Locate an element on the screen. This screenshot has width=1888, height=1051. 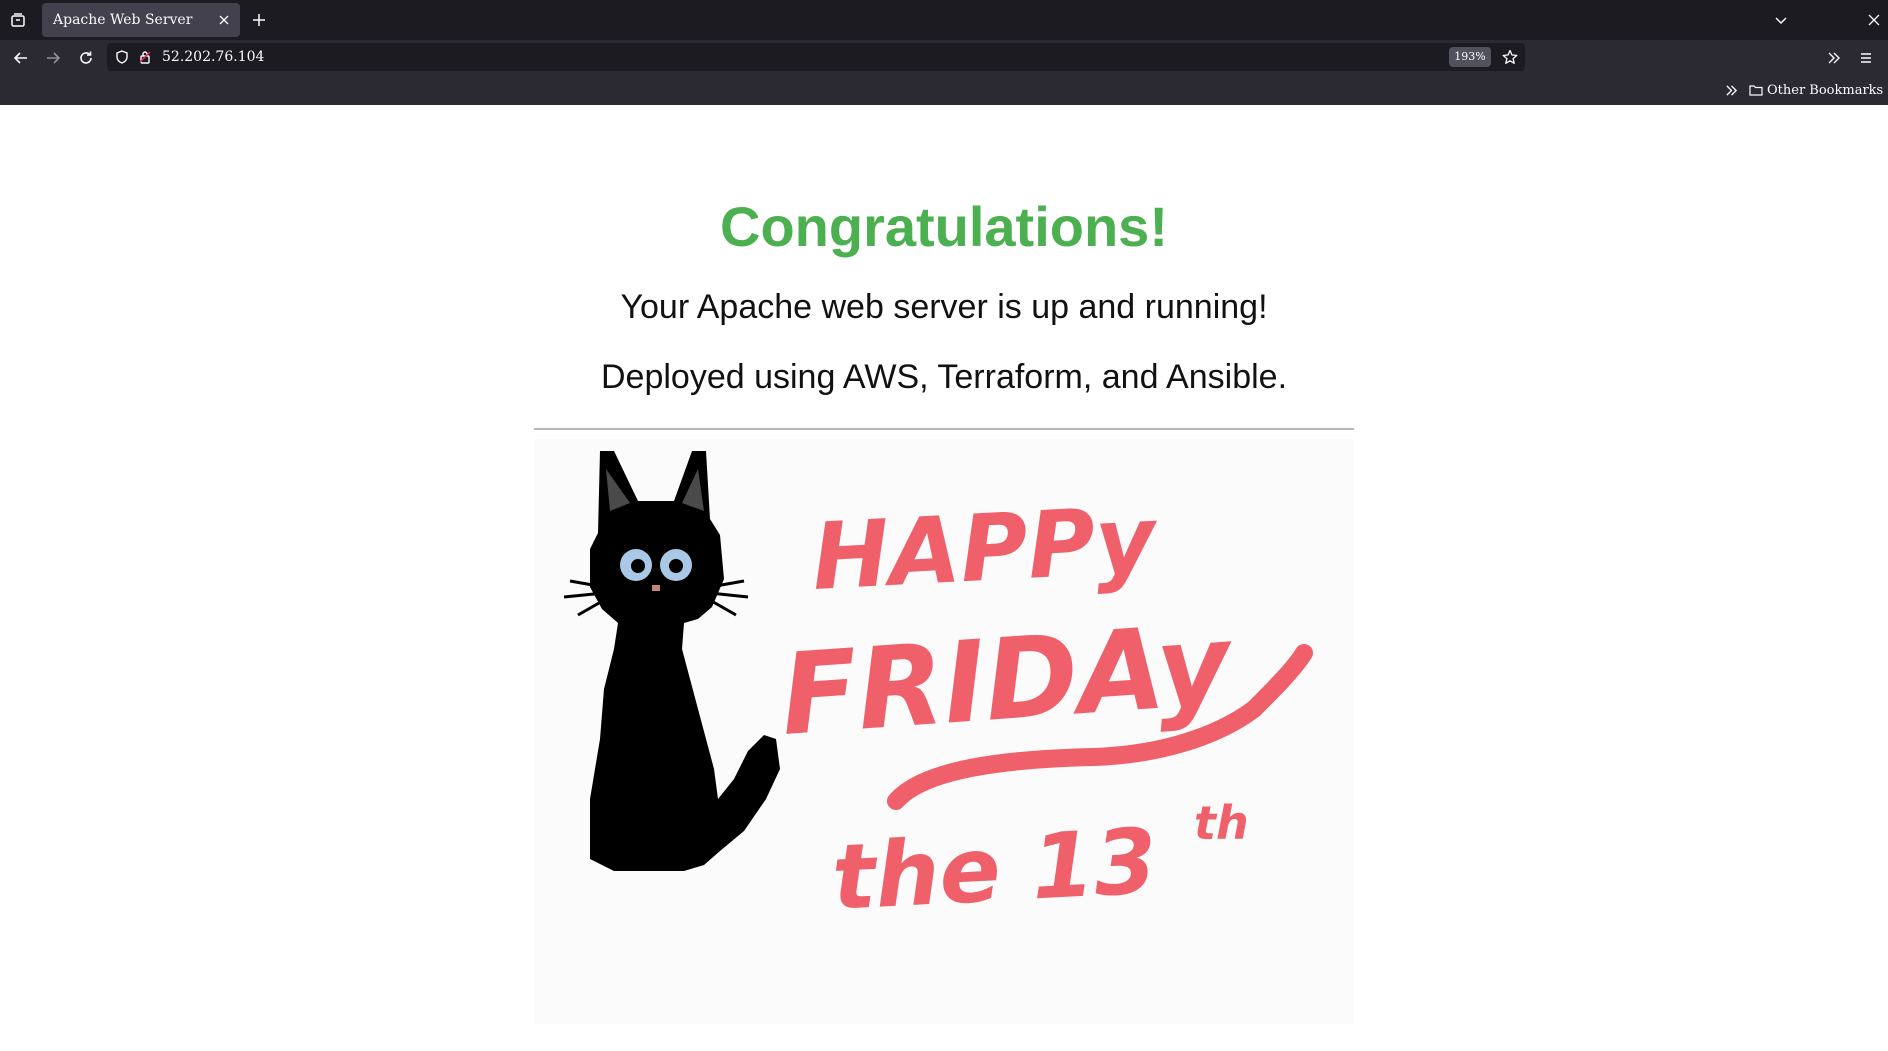
tab-title: Apache Web Server is located at coordinates (123, 20).